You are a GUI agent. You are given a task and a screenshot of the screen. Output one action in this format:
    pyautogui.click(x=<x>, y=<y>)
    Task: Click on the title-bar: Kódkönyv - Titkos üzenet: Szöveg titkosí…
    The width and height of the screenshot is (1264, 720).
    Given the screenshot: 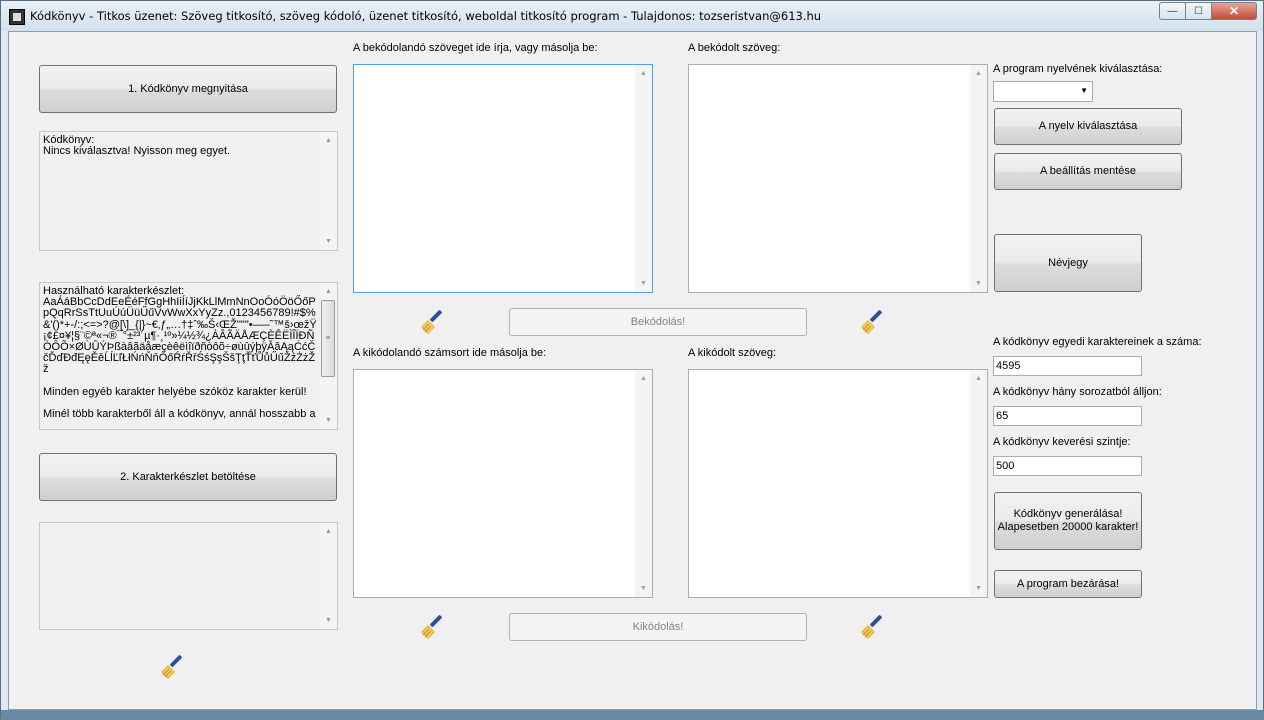 What is the action you would take?
    pyautogui.click(x=632, y=16)
    